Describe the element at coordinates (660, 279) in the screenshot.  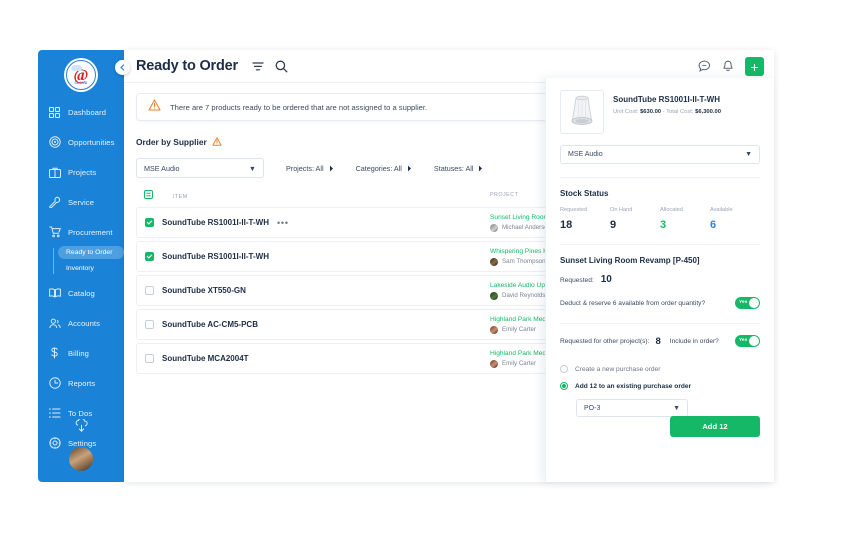
I see `requested-line: Requested: 10` at that location.